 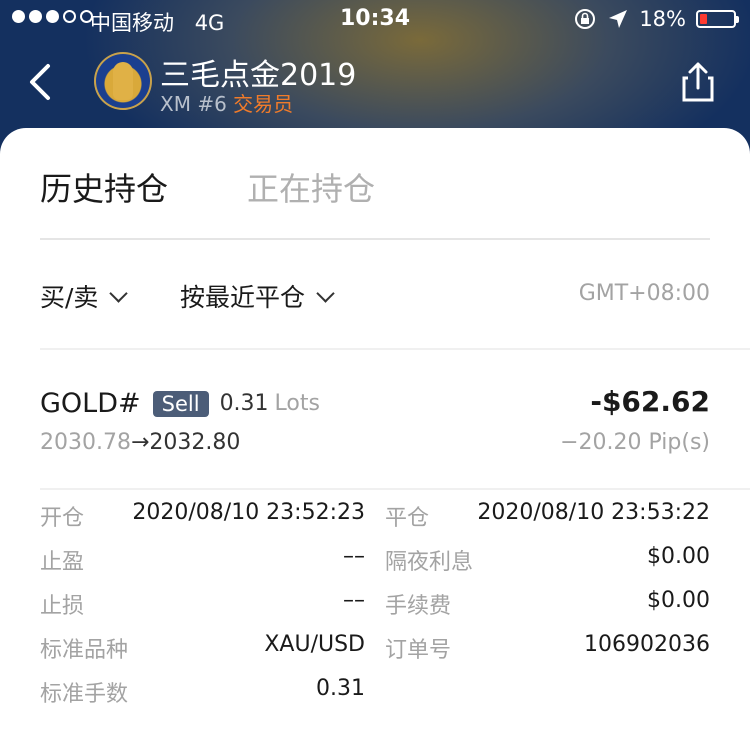 I want to click on open-time-value: 2020/08/10 23:52:23, so click(x=248, y=512).